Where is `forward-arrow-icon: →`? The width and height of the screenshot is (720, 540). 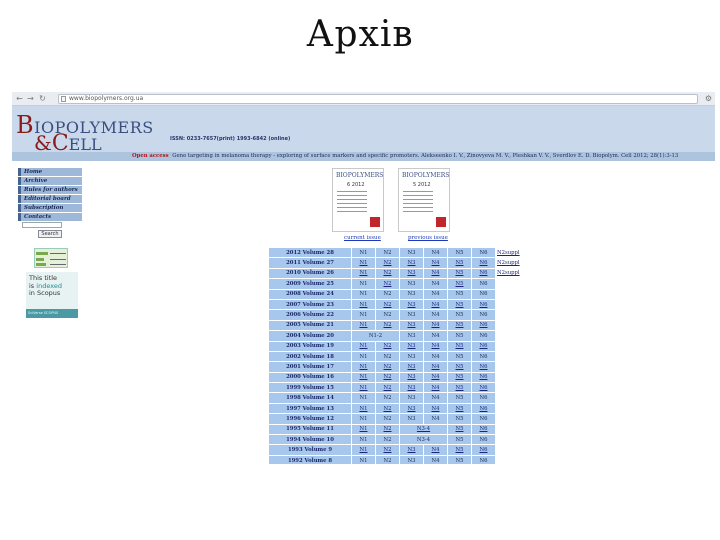
forward-arrow-icon: → is located at coordinates (30, 98).